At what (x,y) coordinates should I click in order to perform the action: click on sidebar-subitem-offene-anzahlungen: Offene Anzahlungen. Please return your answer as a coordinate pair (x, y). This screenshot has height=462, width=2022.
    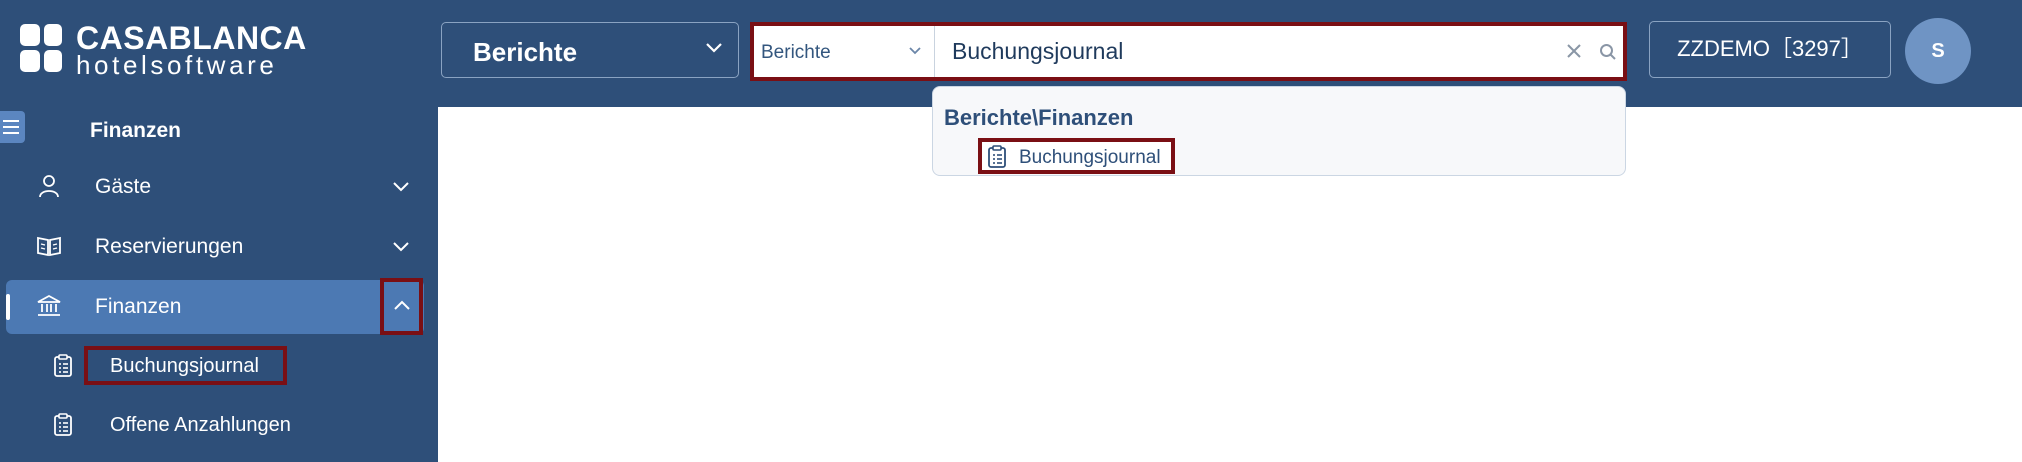
    Looking at the image, I should click on (219, 425).